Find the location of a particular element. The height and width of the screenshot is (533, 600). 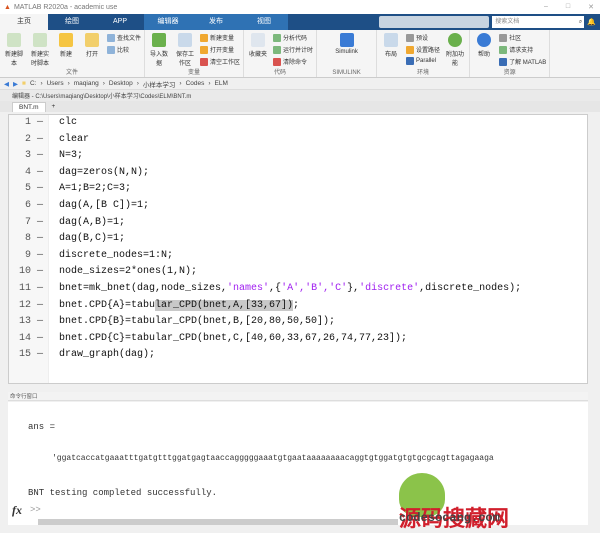

path-segment: 小样本学习 is located at coordinates (159, 84).